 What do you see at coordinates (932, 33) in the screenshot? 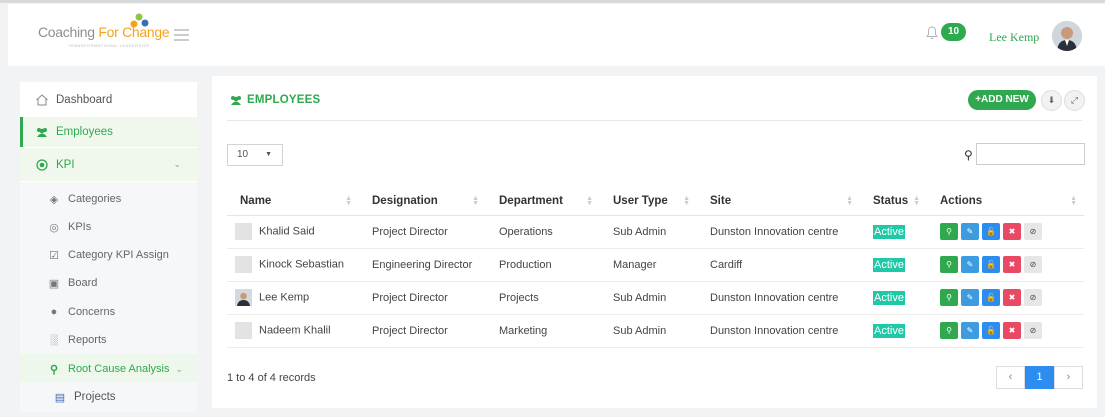
I see `bell-icon` at bounding box center [932, 33].